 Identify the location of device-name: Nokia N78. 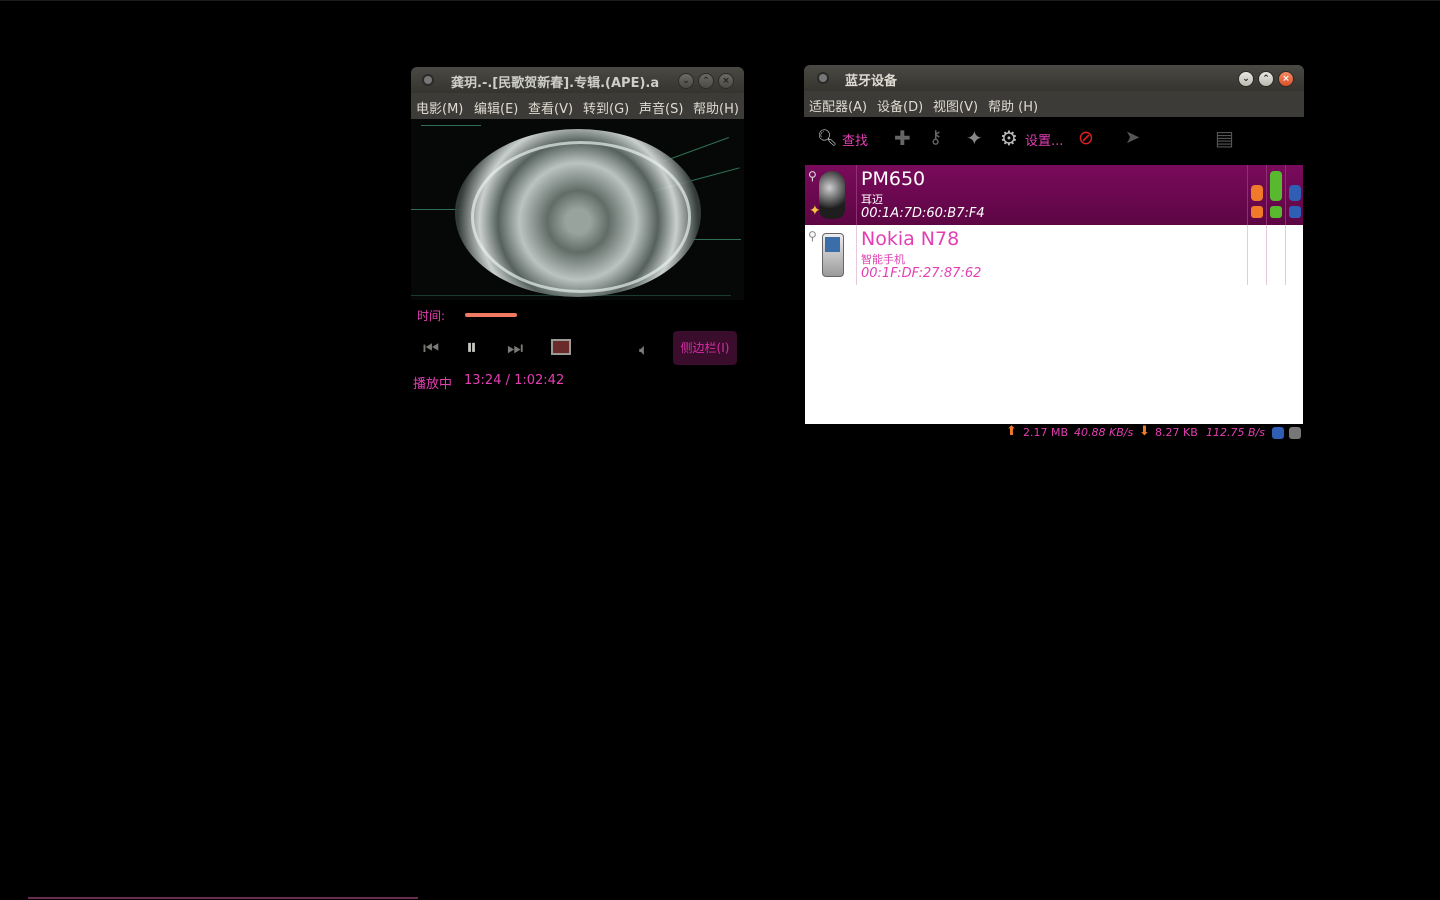
(910, 239).